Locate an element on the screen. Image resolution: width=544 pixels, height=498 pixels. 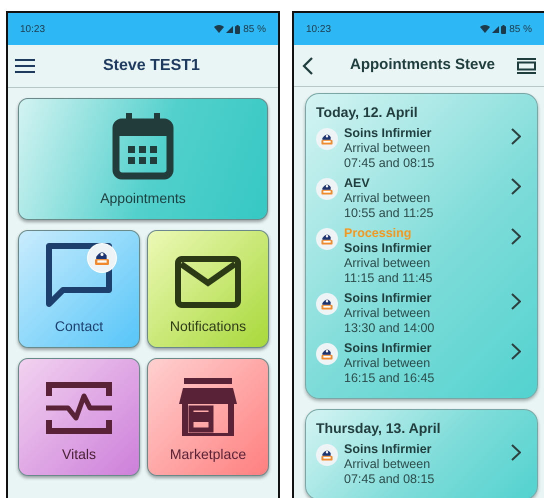
screen-title: Steve TEST1 is located at coordinates (151, 66).